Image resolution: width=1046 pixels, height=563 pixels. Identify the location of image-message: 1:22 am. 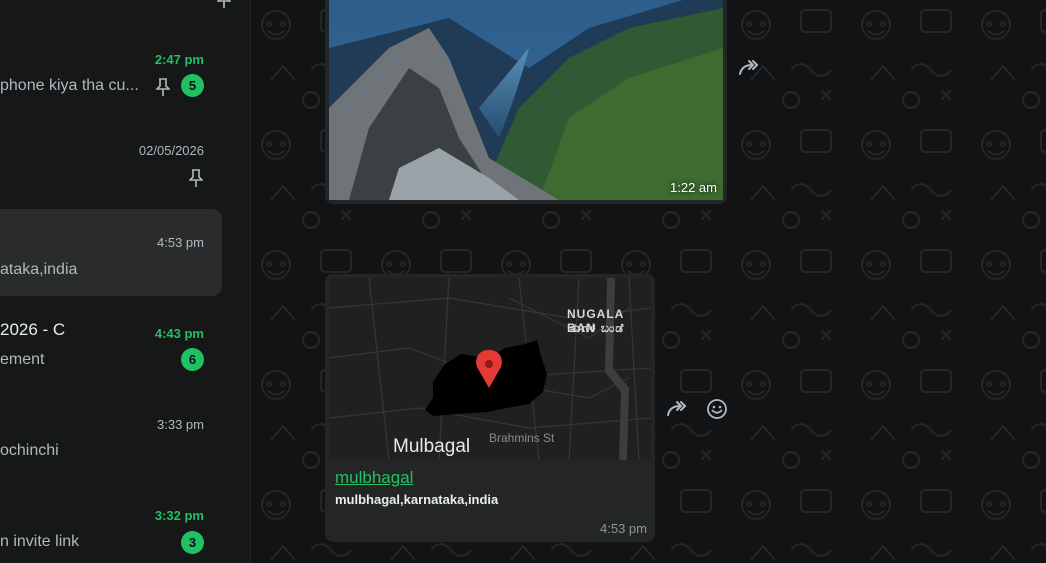
(526, 102).